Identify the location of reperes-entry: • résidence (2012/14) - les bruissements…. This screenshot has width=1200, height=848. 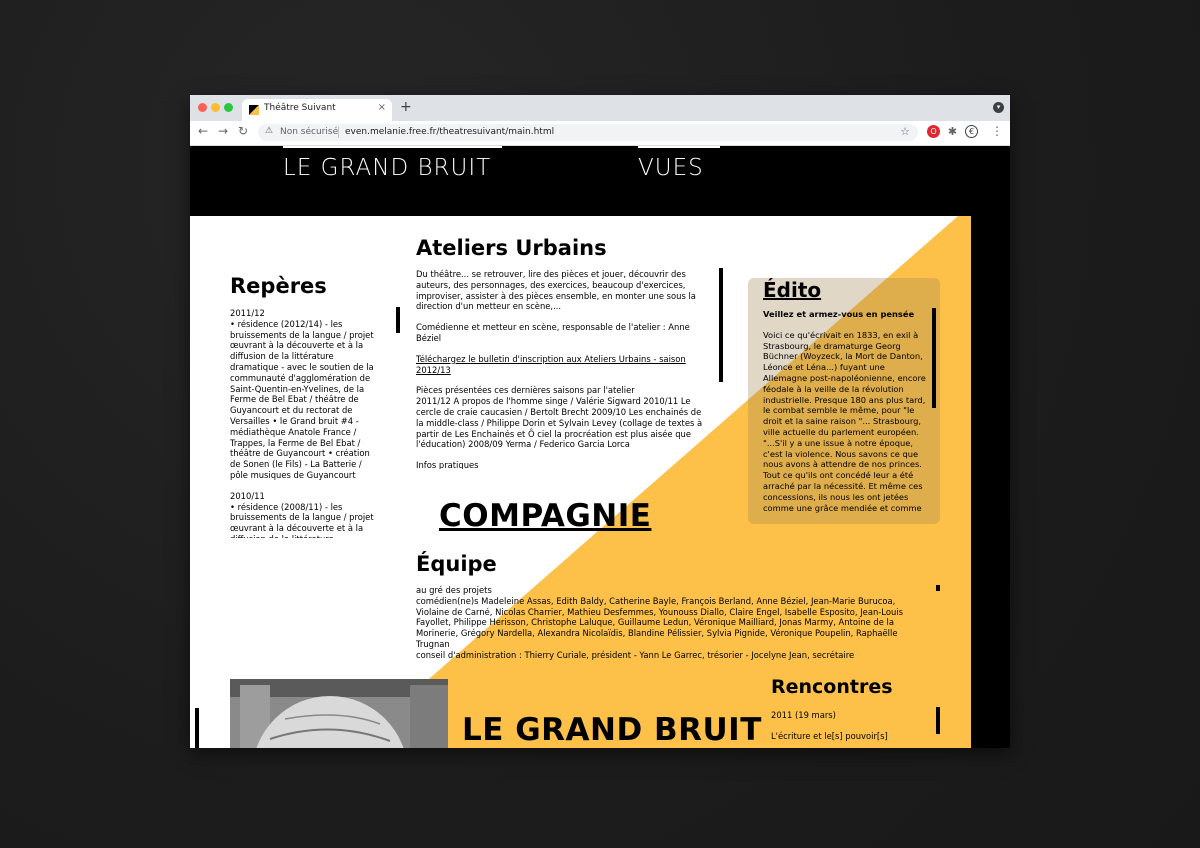
(302, 399).